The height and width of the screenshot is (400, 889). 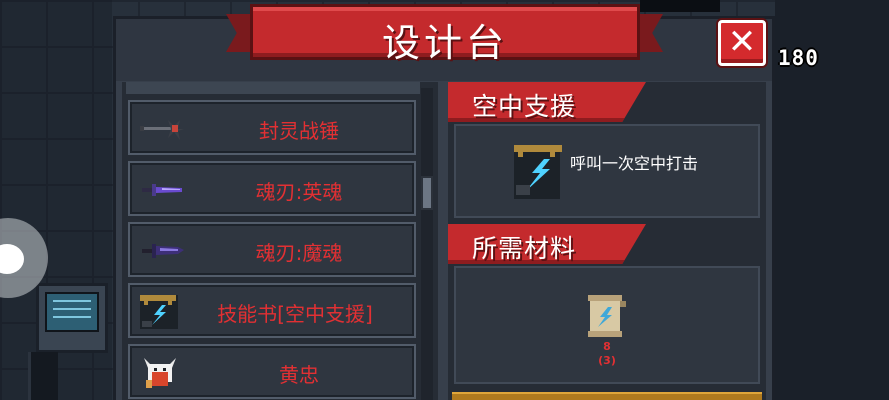 What do you see at coordinates (607, 396) in the screenshot?
I see `craft-button` at bounding box center [607, 396].